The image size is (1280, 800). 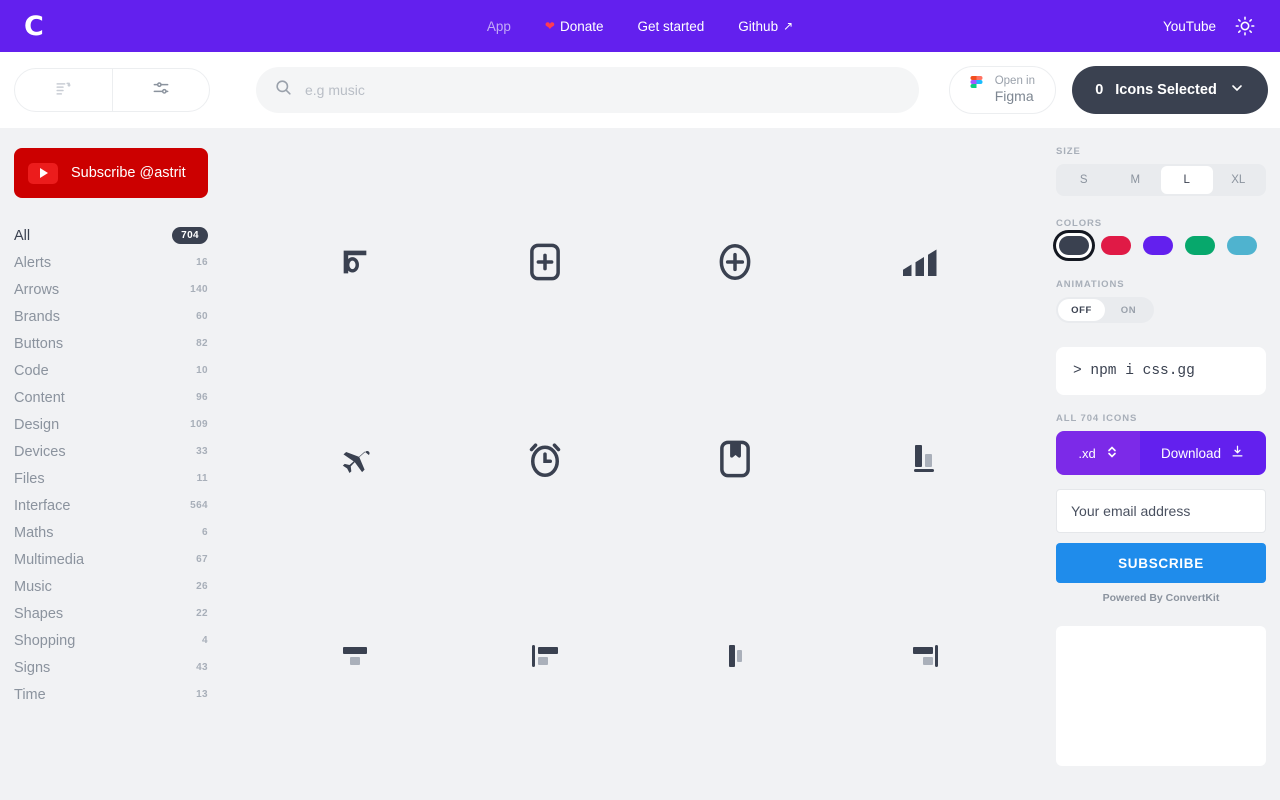 I want to click on sidebar-item-code: Code 10, so click(x=111, y=370).